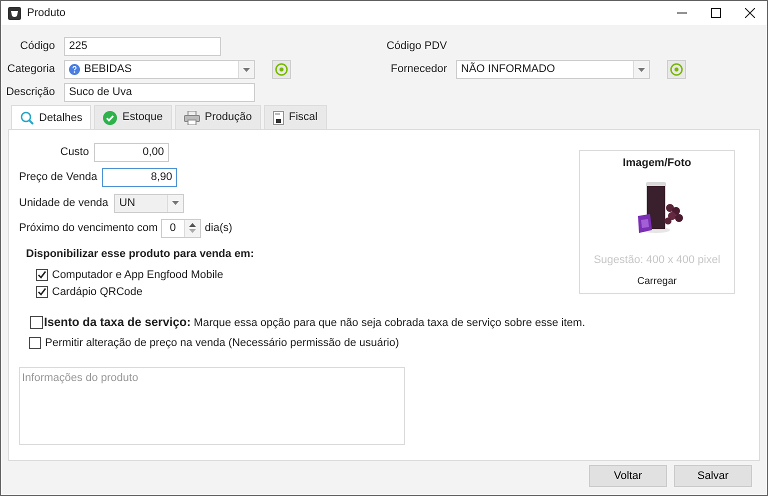  What do you see at coordinates (97, 292) in the screenshot?
I see `checkbox-label: Cardápio QRCode` at bounding box center [97, 292].